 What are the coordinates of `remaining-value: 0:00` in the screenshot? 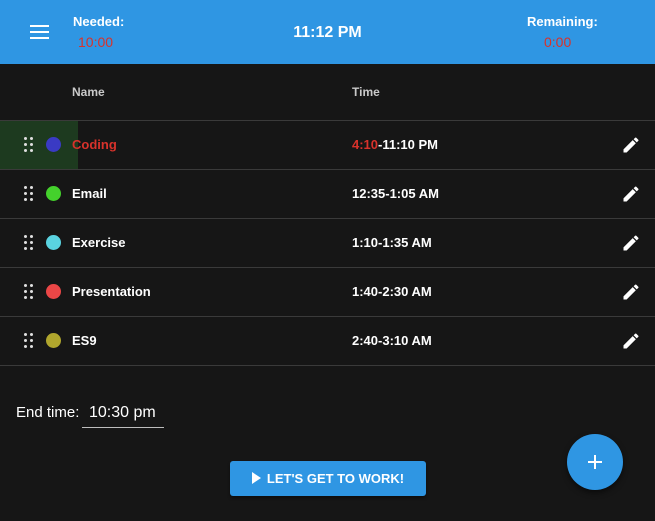 It's located at (558, 42).